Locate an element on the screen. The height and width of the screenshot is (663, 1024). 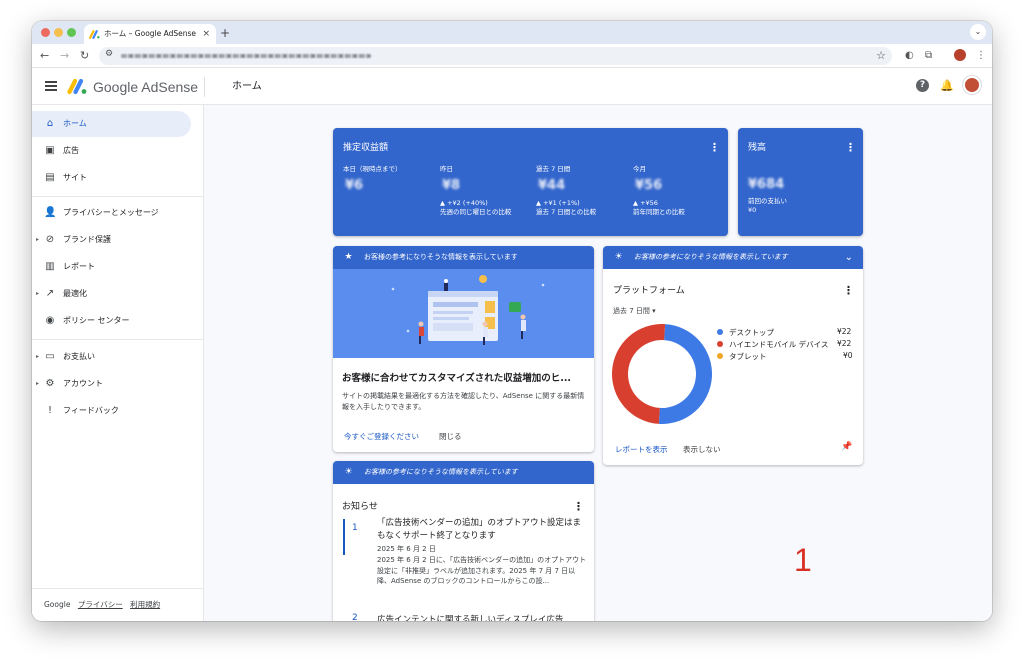
earnings-7day-label: 過去 7 日間 is located at coordinates (553, 169).